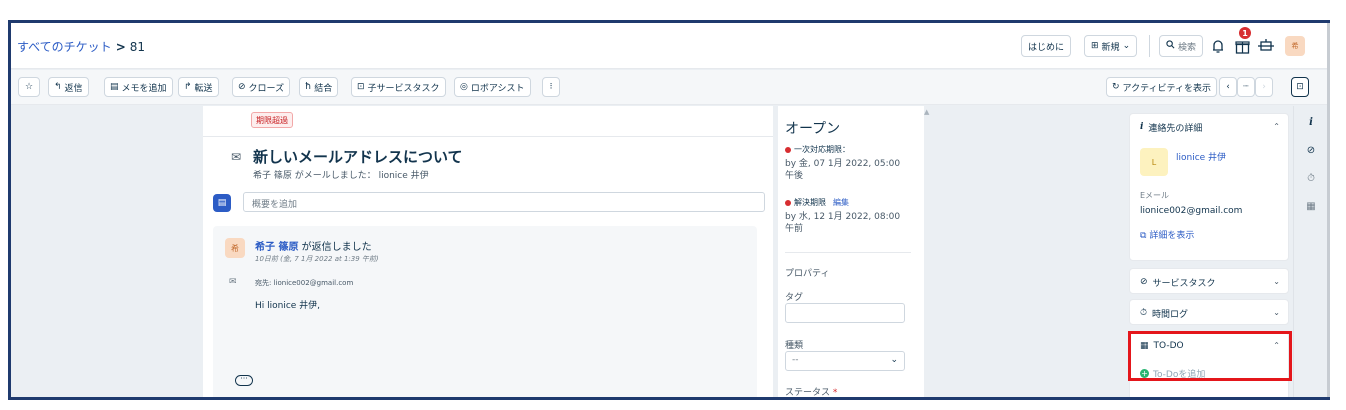  What do you see at coordinates (1149, 46) in the screenshot?
I see `header-divider` at bounding box center [1149, 46].